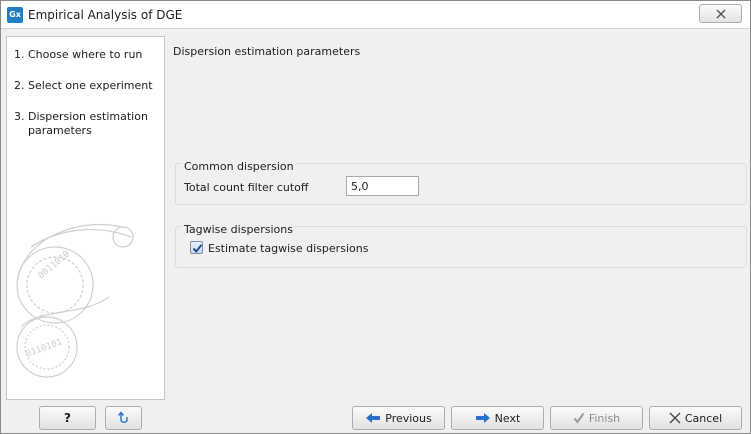 The height and width of the screenshot is (434, 751). I want to click on help-button: ?, so click(67, 418).